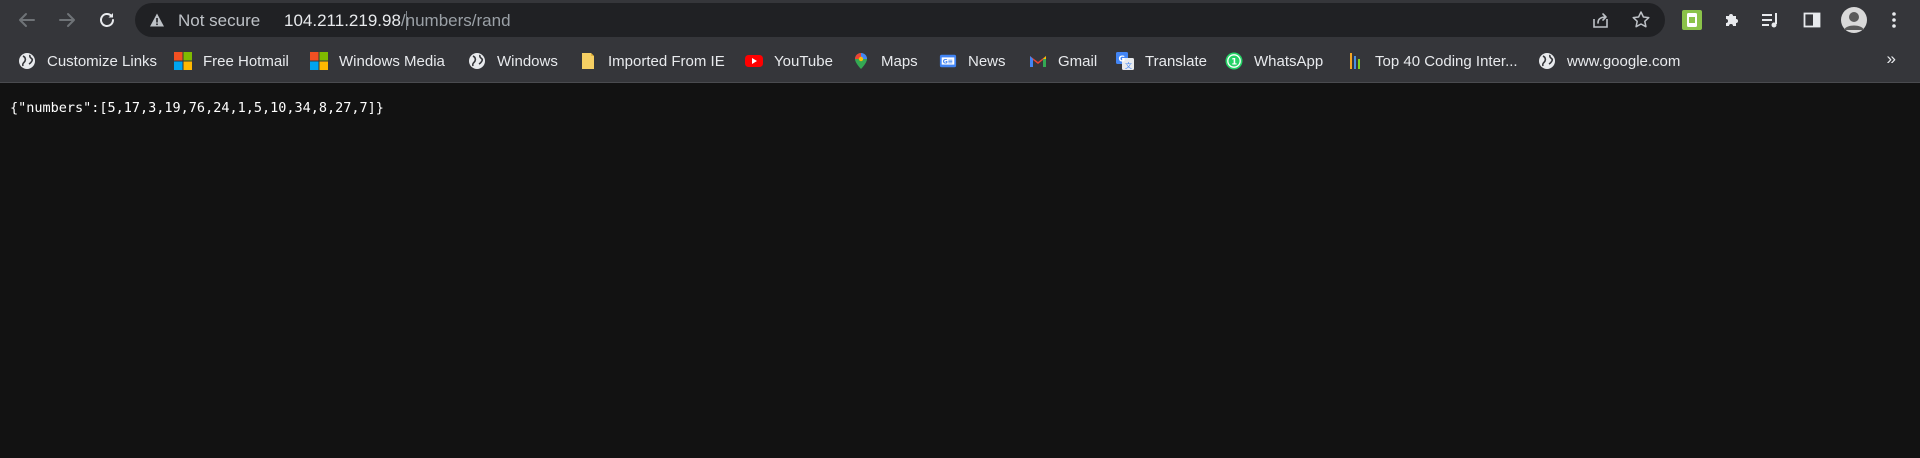 This screenshot has width=1920, height=458. I want to click on bookmark-label: Maps, so click(899, 61).